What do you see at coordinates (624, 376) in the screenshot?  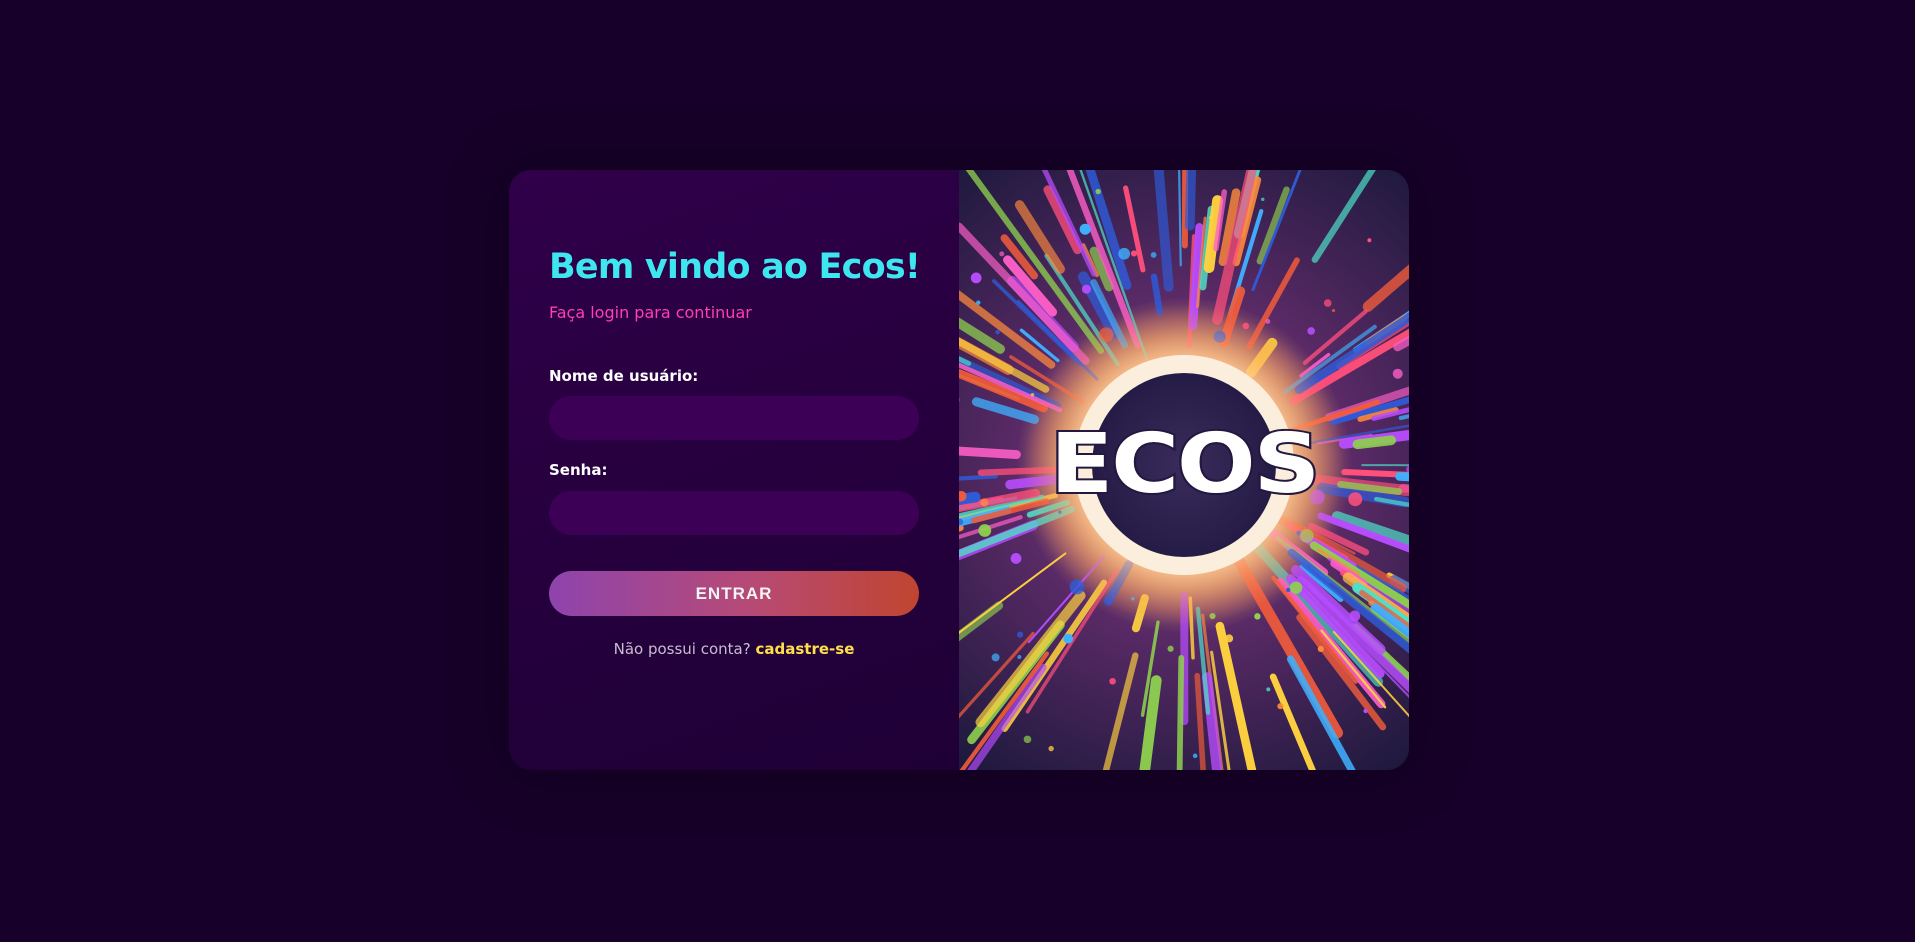 I see `username-label: Nome de usuário:` at bounding box center [624, 376].